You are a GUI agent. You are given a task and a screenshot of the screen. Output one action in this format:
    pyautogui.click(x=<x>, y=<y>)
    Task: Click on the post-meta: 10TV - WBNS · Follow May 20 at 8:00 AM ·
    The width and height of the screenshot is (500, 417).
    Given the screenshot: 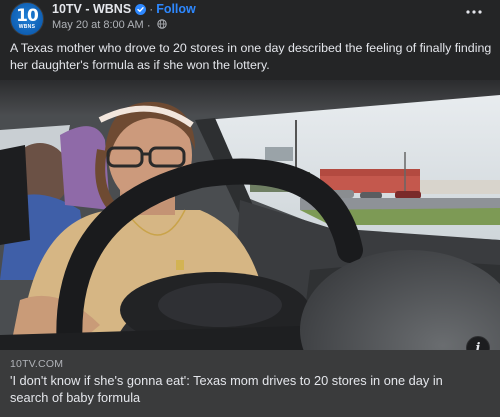 What is the action you would take?
    pyautogui.click(x=124, y=18)
    